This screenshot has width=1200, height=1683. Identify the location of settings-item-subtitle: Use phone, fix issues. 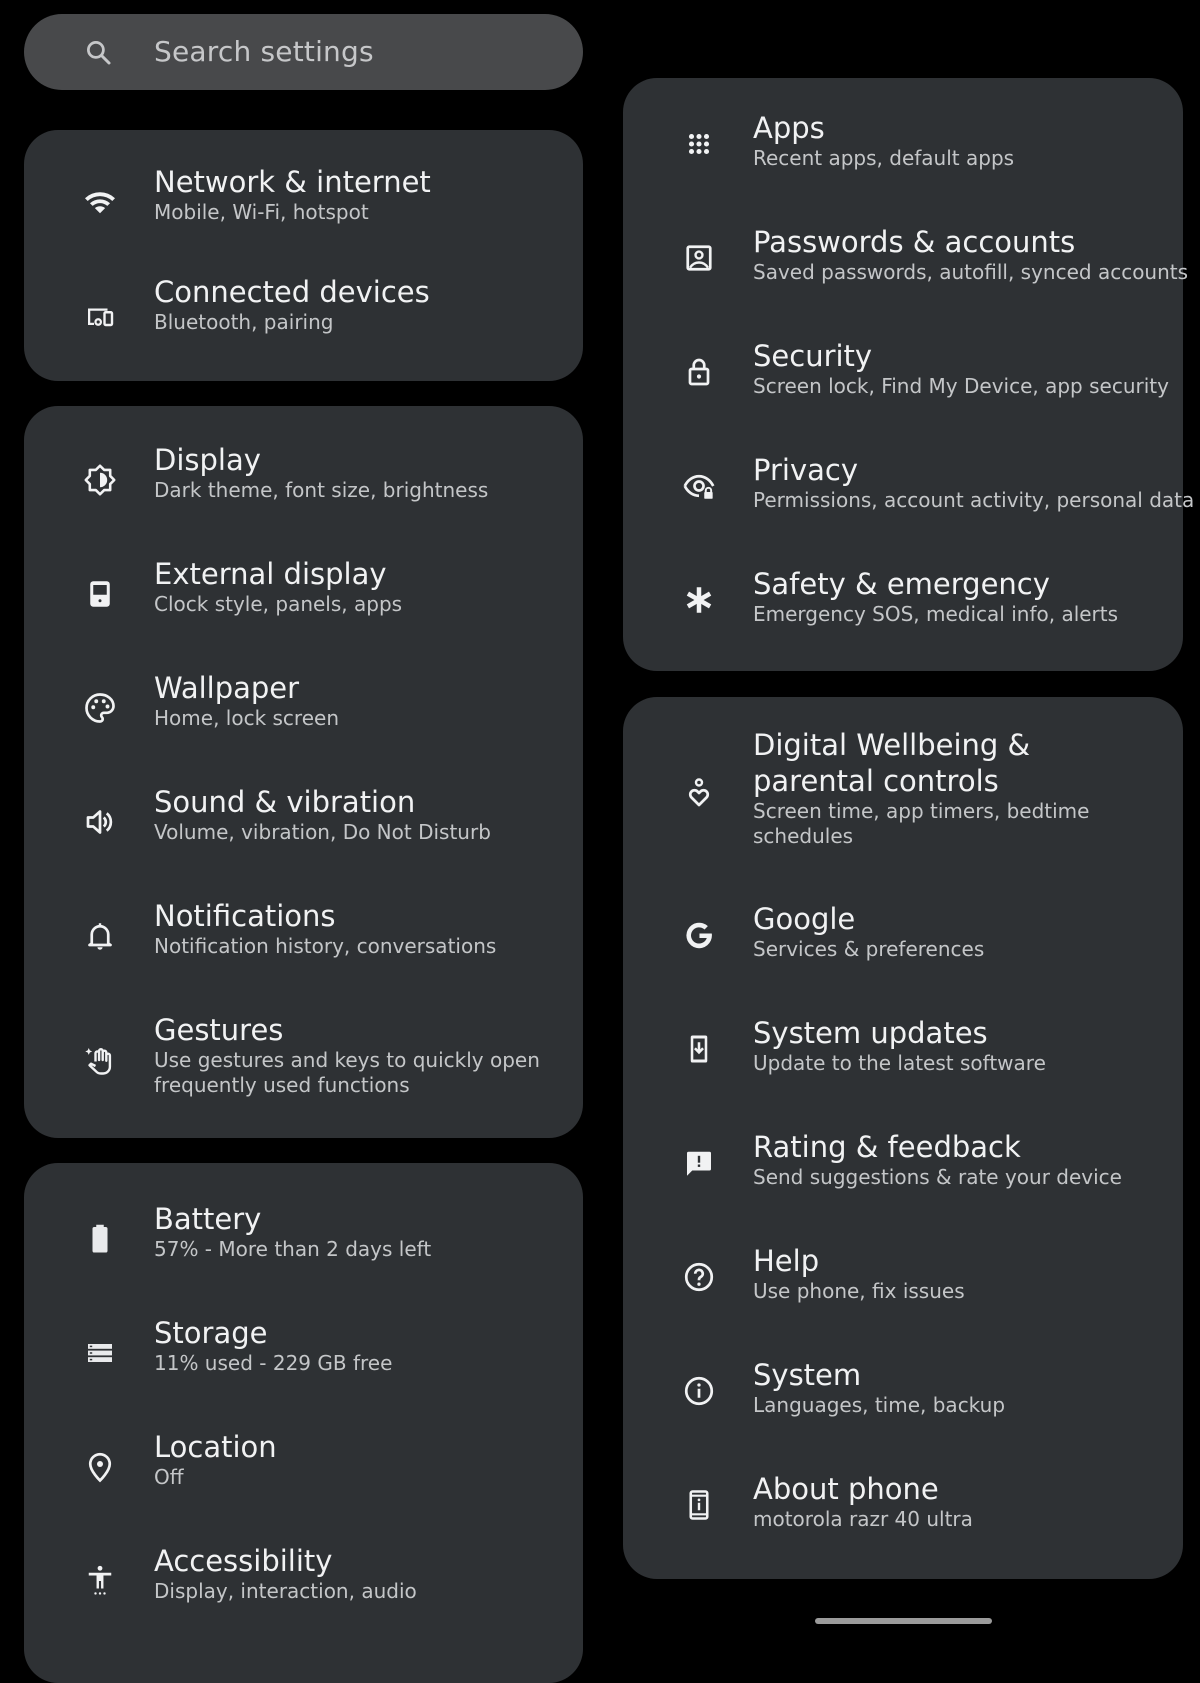
(859, 1291).